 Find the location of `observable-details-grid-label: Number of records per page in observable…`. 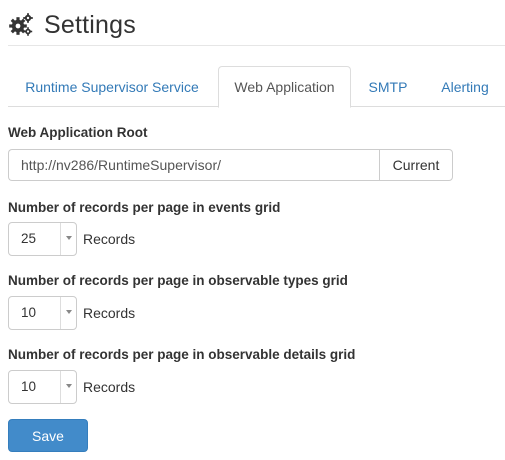

observable-details-grid-label: Number of records per page in observable… is located at coordinates (182, 354).